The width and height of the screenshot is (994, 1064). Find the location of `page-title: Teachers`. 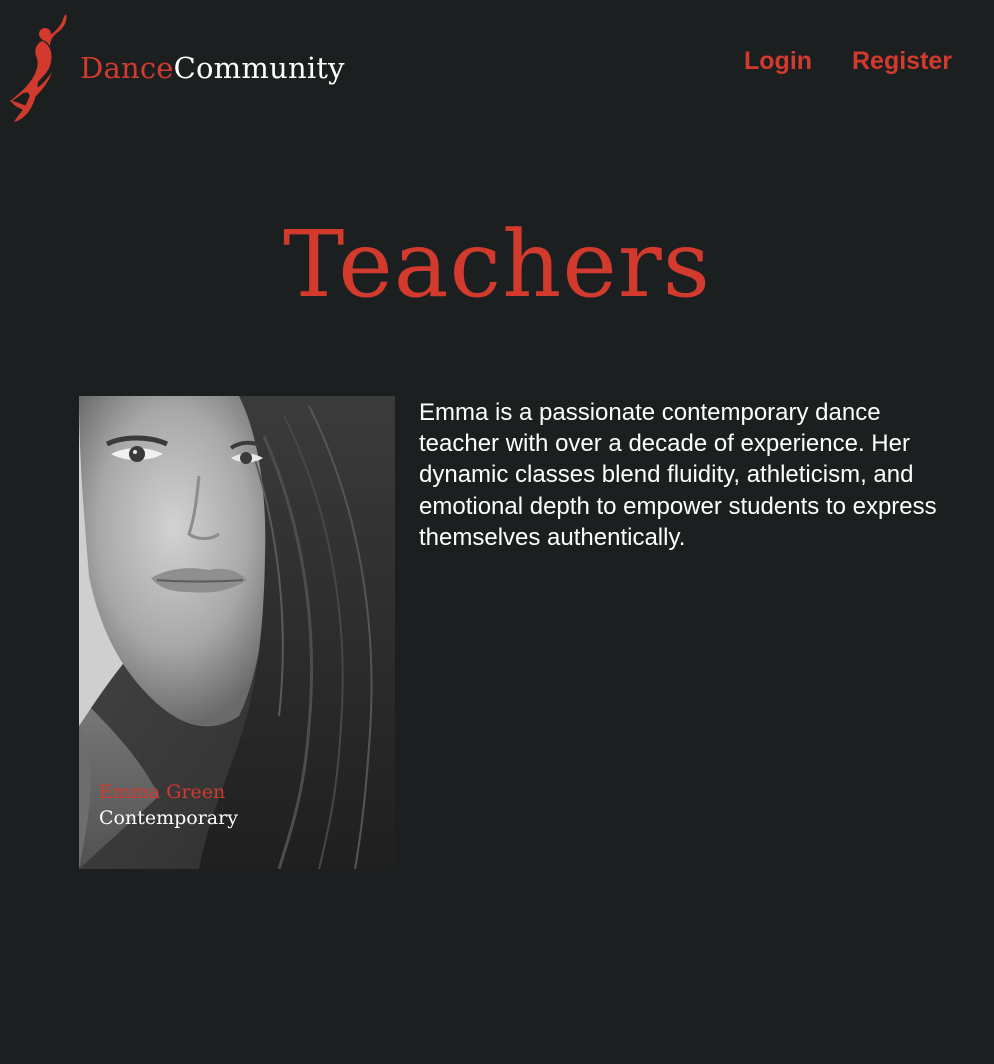

page-title: Teachers is located at coordinates (497, 264).